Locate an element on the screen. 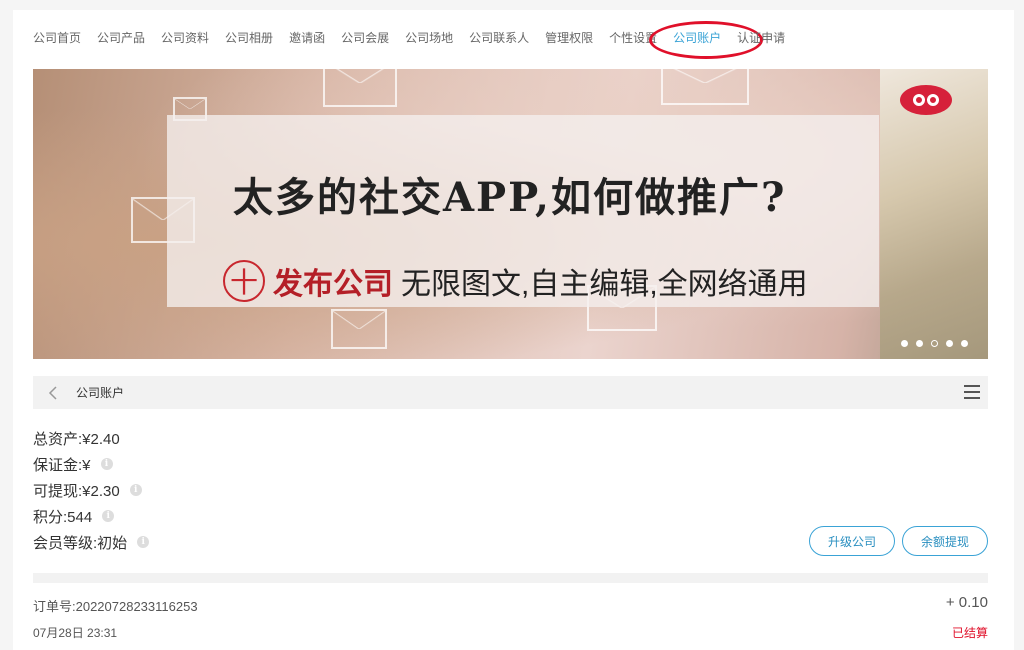 This screenshot has width=1024, height=650. banner-headline: 太多的社交APP,如何做推广? is located at coordinates (510, 197).